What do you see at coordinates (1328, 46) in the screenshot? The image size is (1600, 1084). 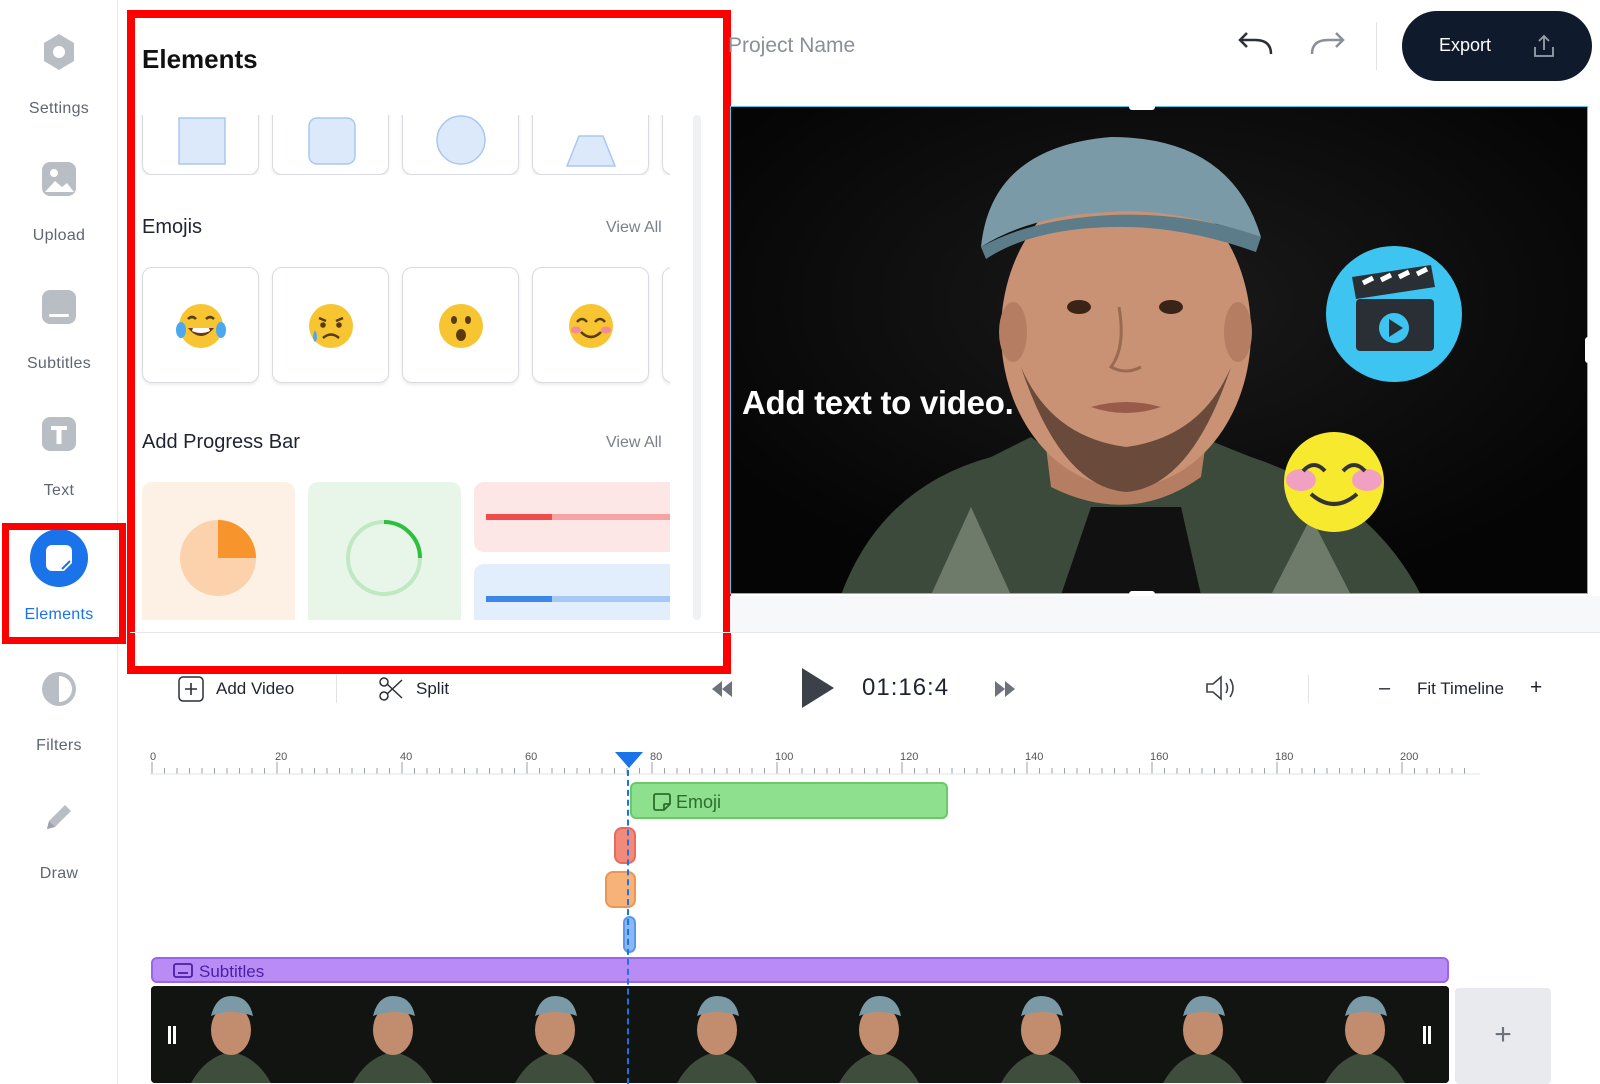 I see `redo-icon` at bounding box center [1328, 46].